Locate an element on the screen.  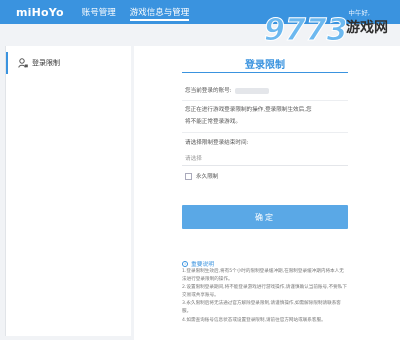
info-icon: i is located at coordinates (185, 263).